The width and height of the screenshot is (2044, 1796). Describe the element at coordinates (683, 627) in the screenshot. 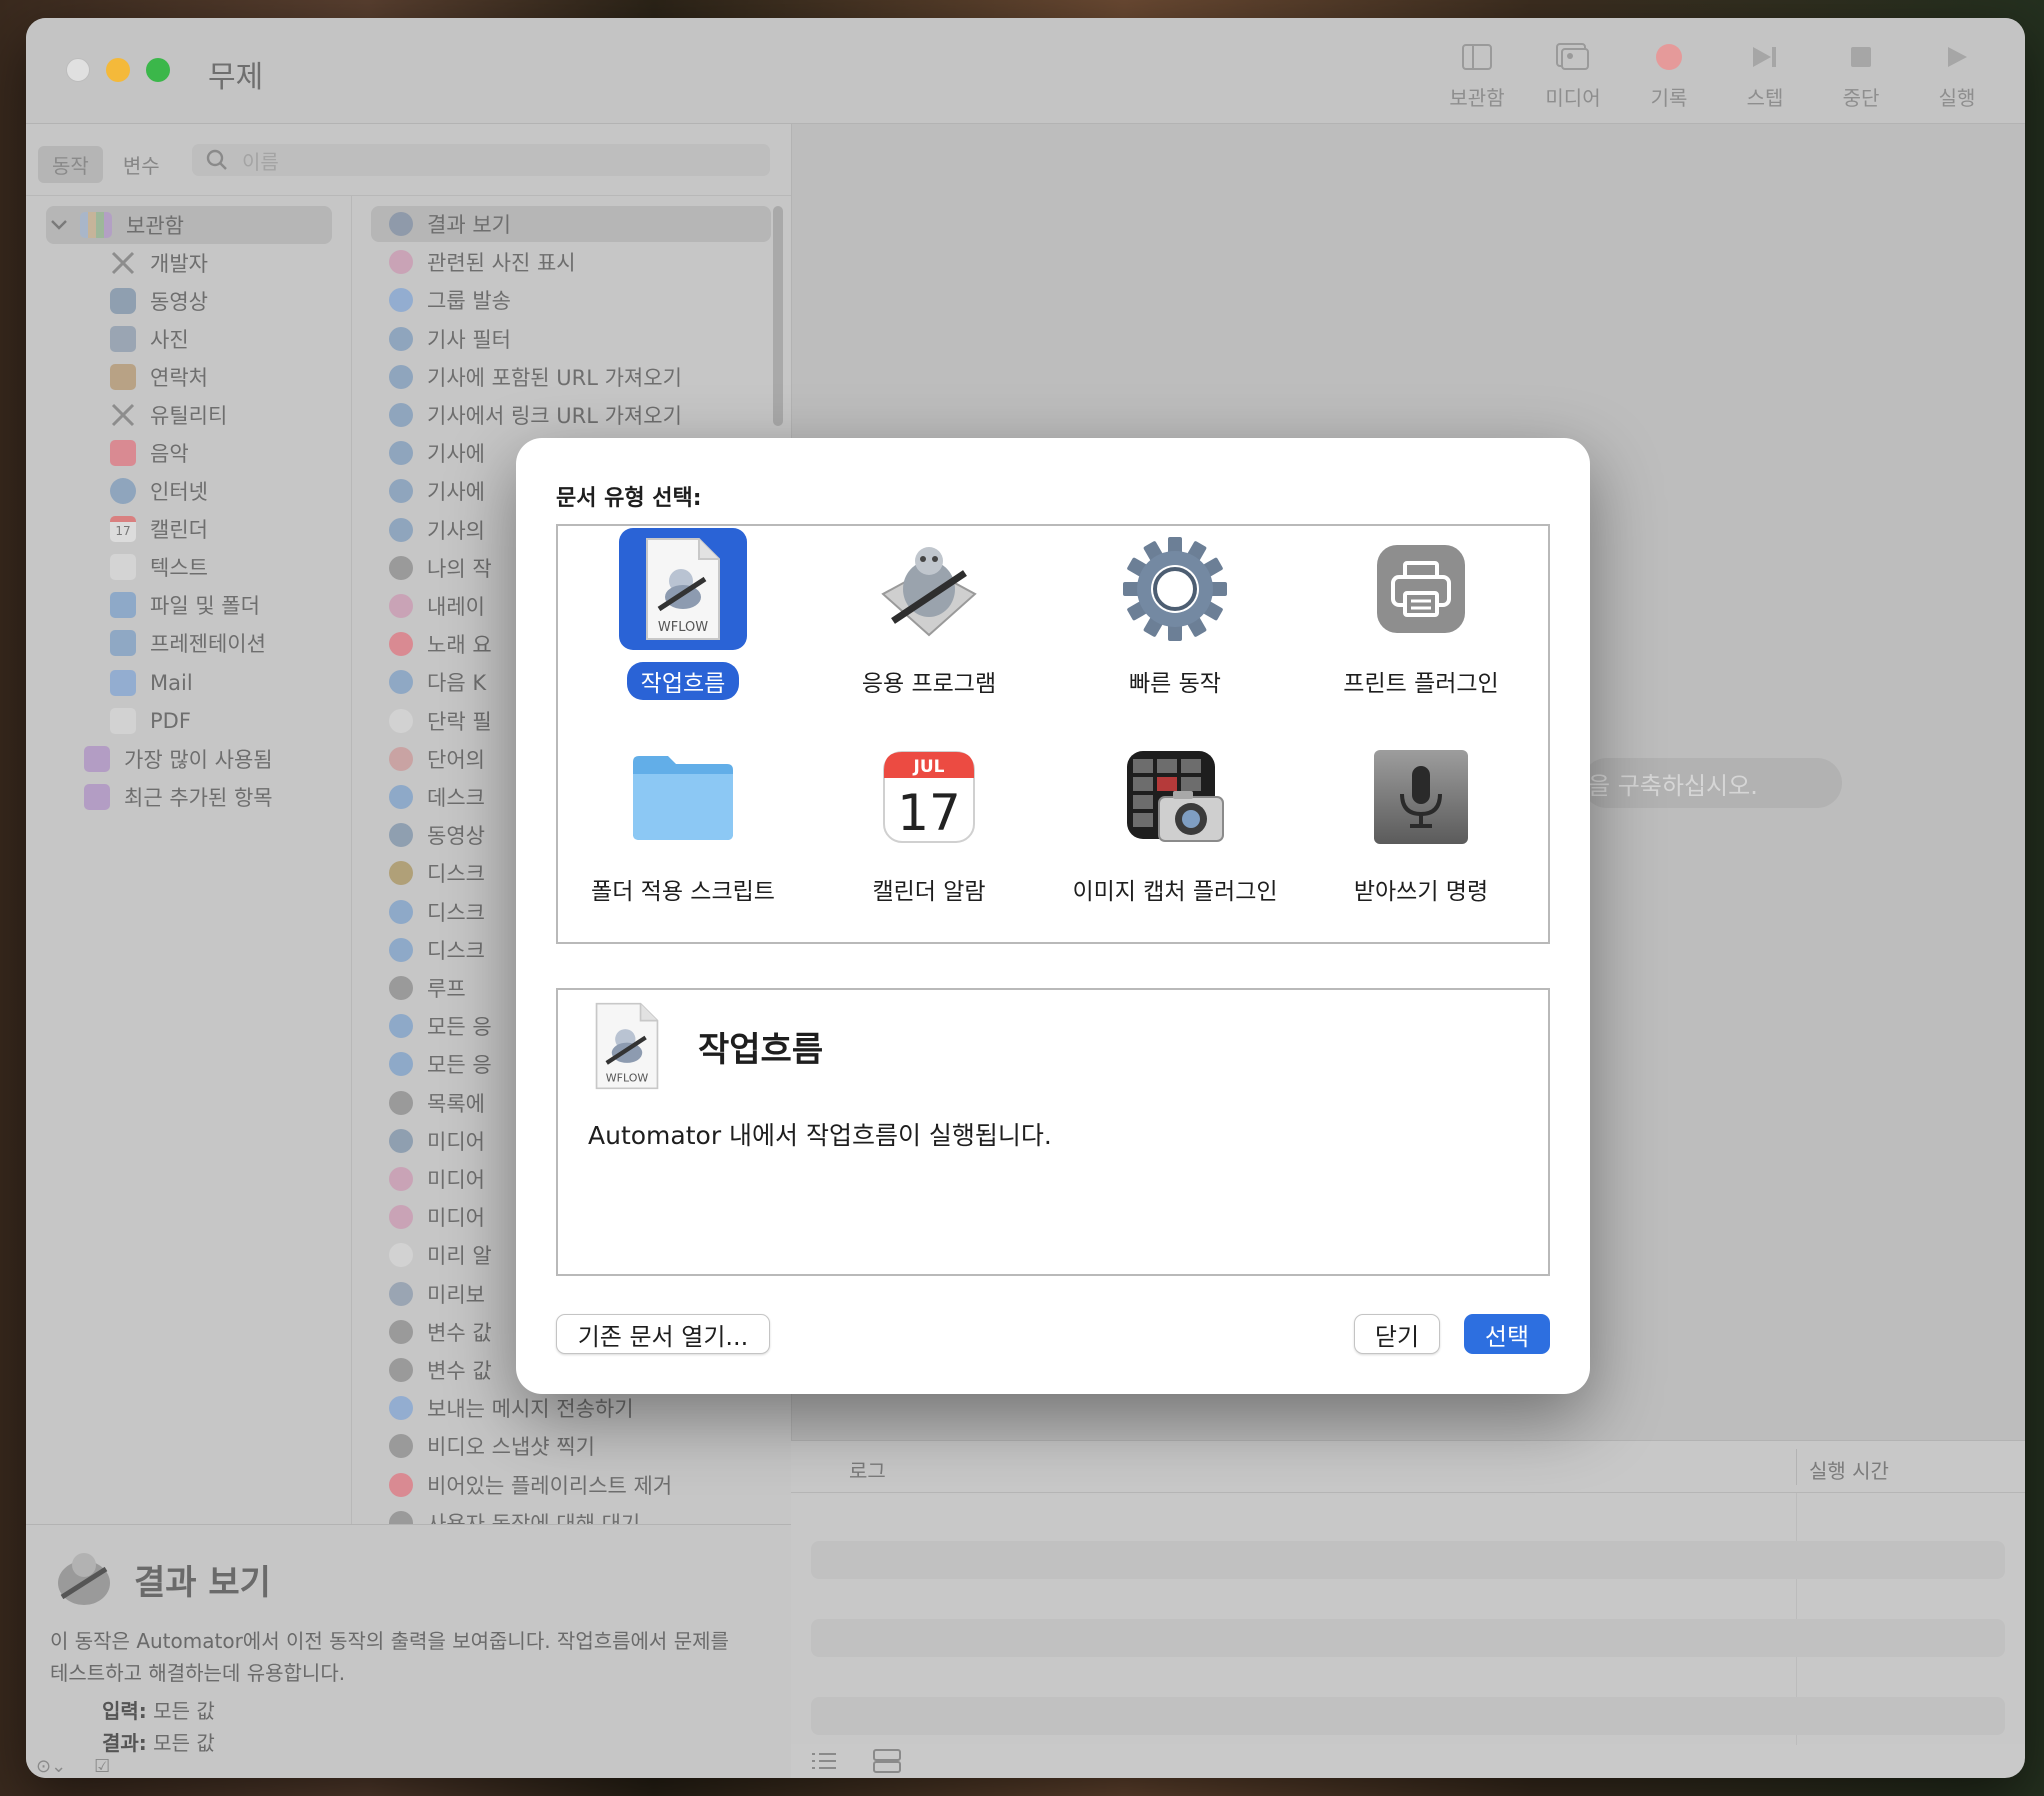

I see `svg-text: WFLOW` at that location.